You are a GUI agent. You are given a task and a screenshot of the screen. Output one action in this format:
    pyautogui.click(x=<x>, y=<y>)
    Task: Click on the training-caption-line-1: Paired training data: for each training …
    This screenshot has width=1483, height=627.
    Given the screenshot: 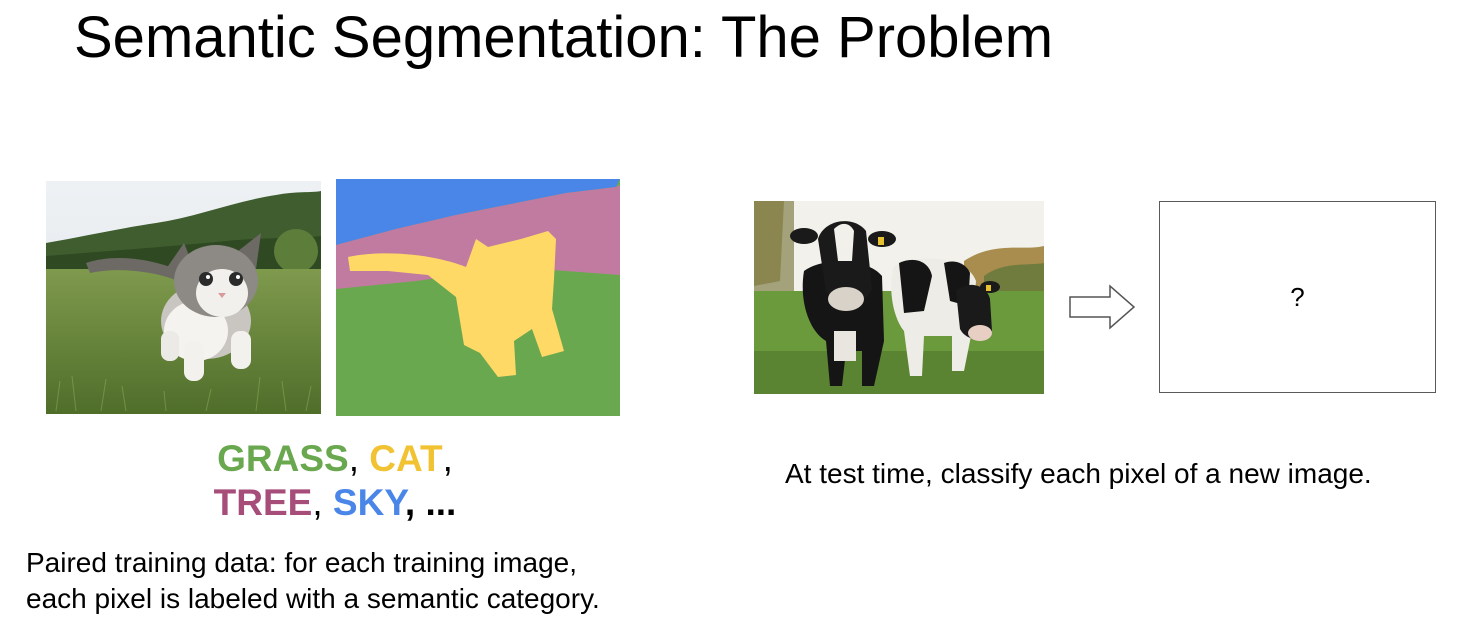 What is the action you would take?
    pyautogui.click(x=301, y=562)
    